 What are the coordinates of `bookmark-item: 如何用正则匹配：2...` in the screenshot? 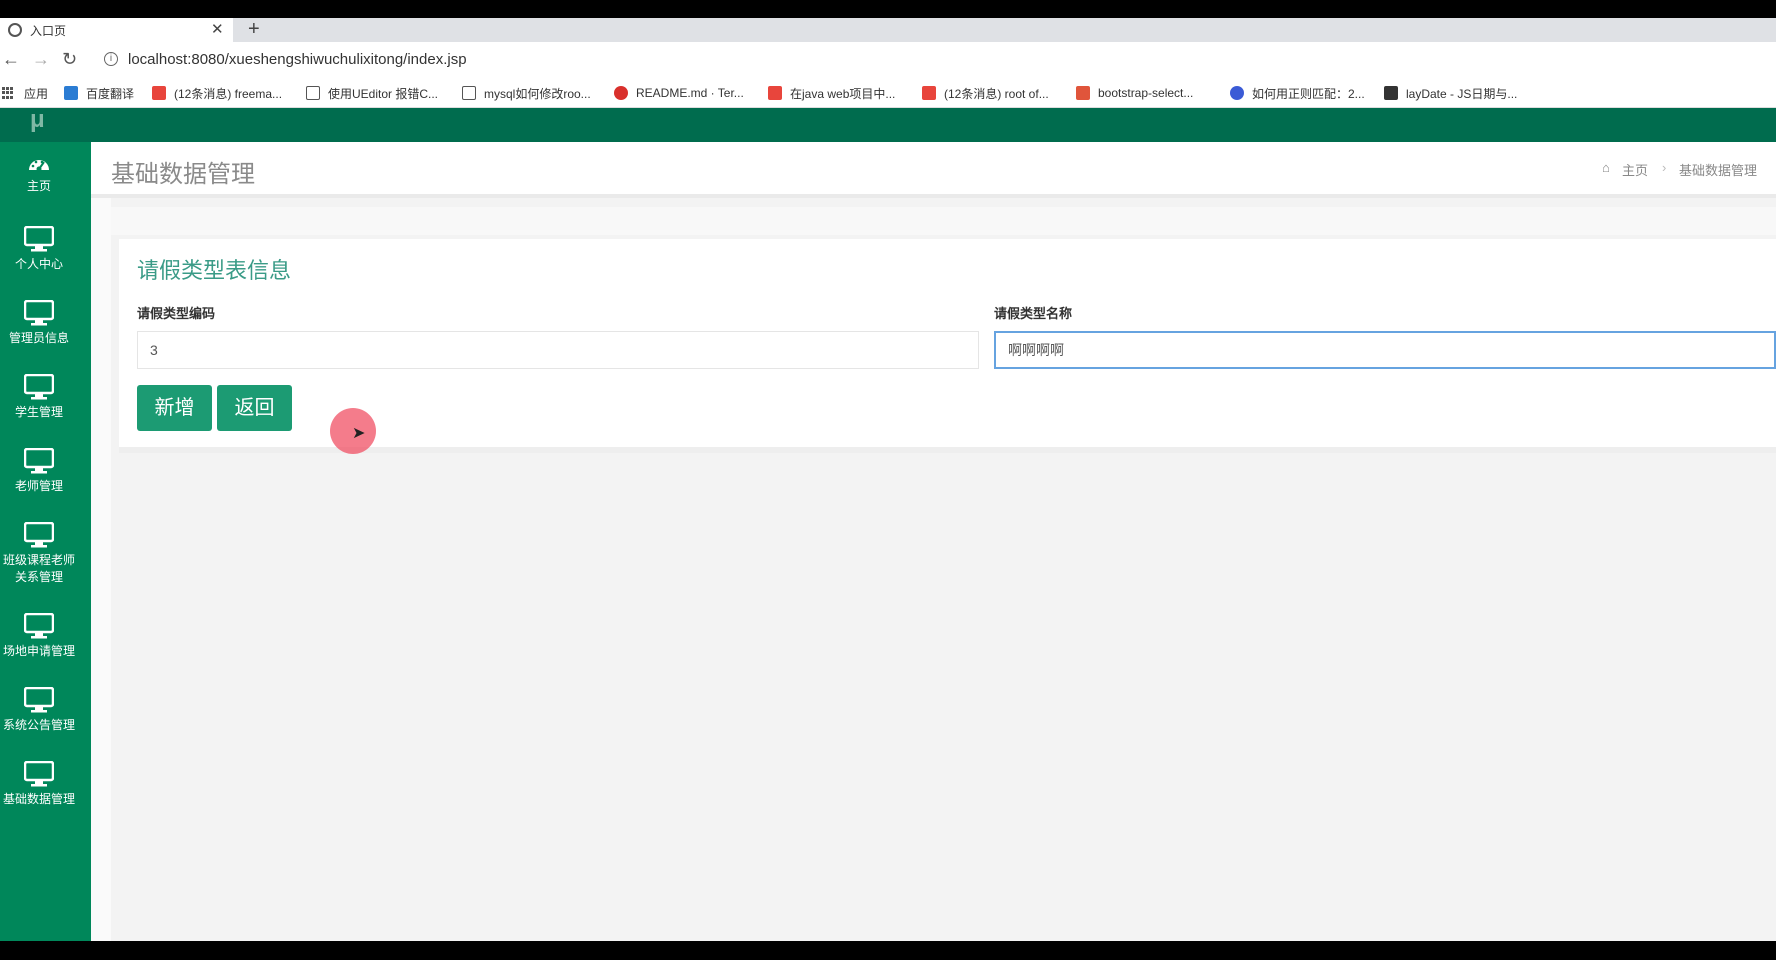 It's located at (1297, 93).